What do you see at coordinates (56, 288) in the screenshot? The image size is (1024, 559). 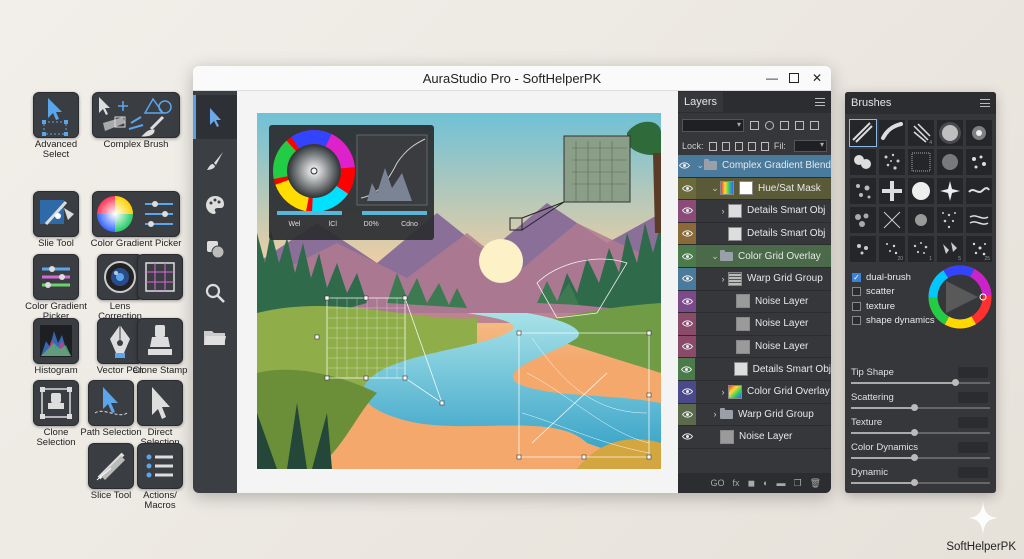 I see `tool-color-gradient-picker-b: Color Gradient Picker` at bounding box center [56, 288].